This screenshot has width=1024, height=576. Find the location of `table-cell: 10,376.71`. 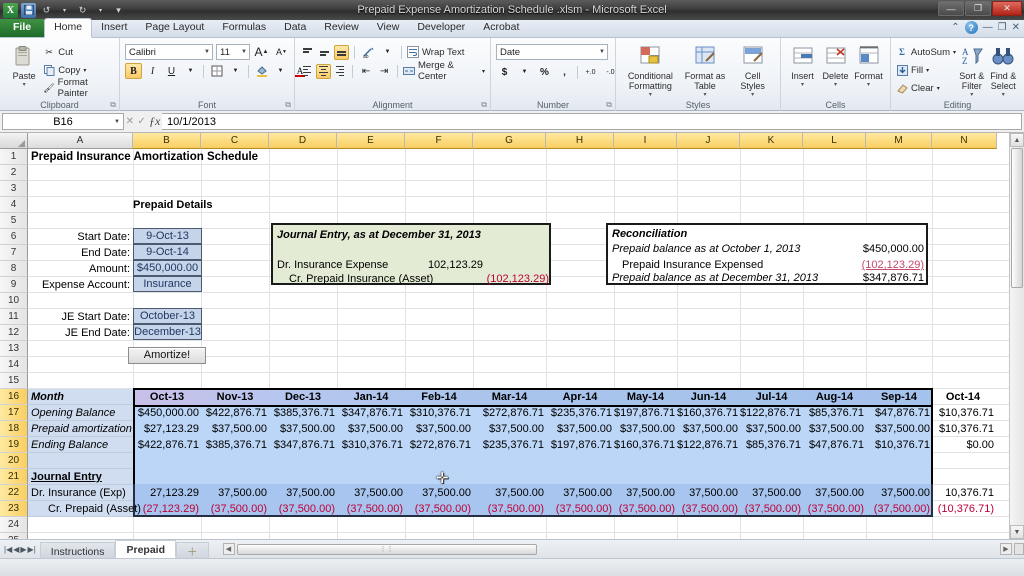

table-cell: 10,376.71 is located at coordinates (962, 493).